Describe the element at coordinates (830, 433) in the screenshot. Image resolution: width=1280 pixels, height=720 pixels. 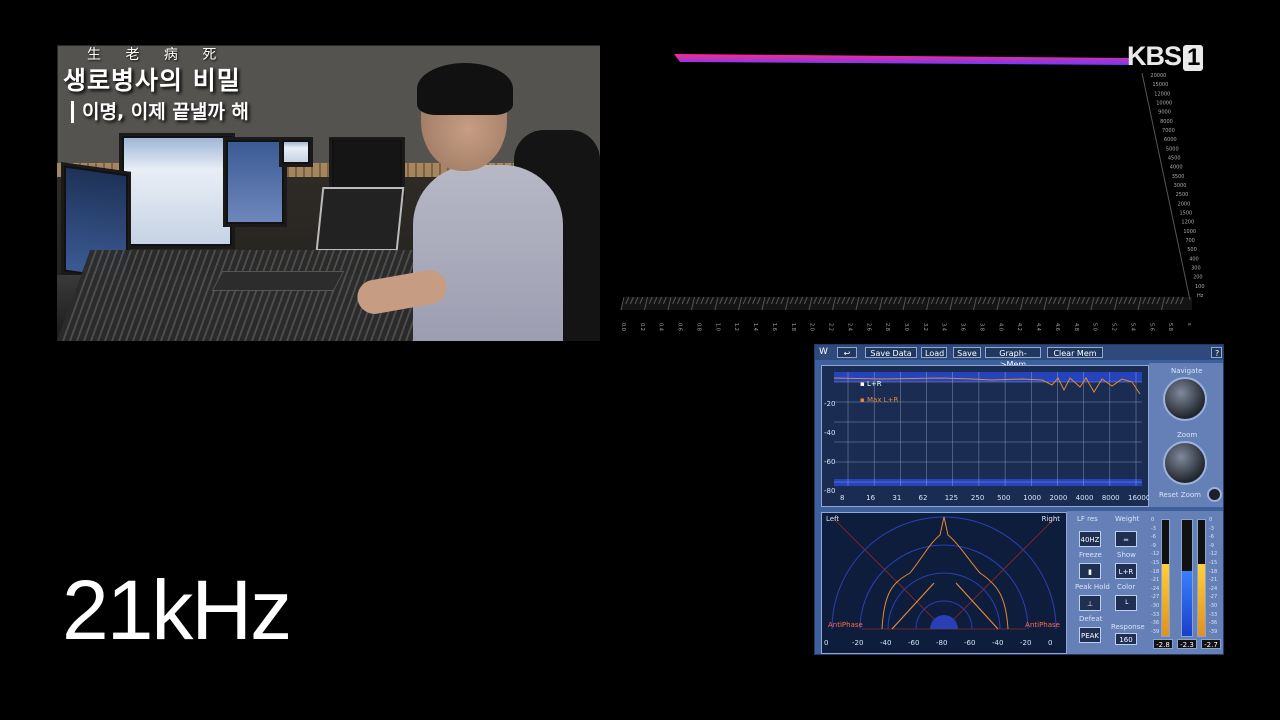
I see `y-label-40: -40` at that location.